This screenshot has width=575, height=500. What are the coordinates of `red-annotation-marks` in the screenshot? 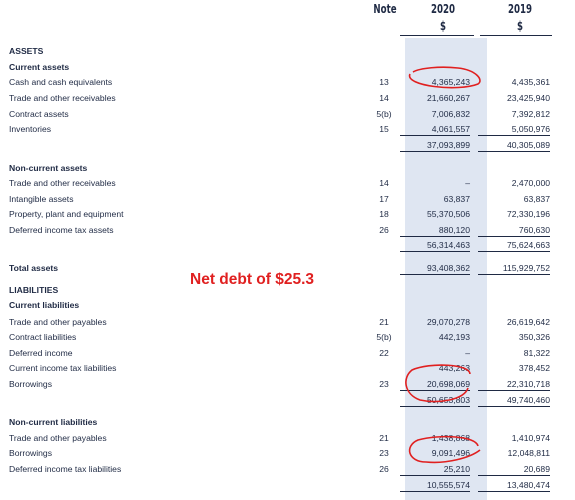 It's located at (443, 265).